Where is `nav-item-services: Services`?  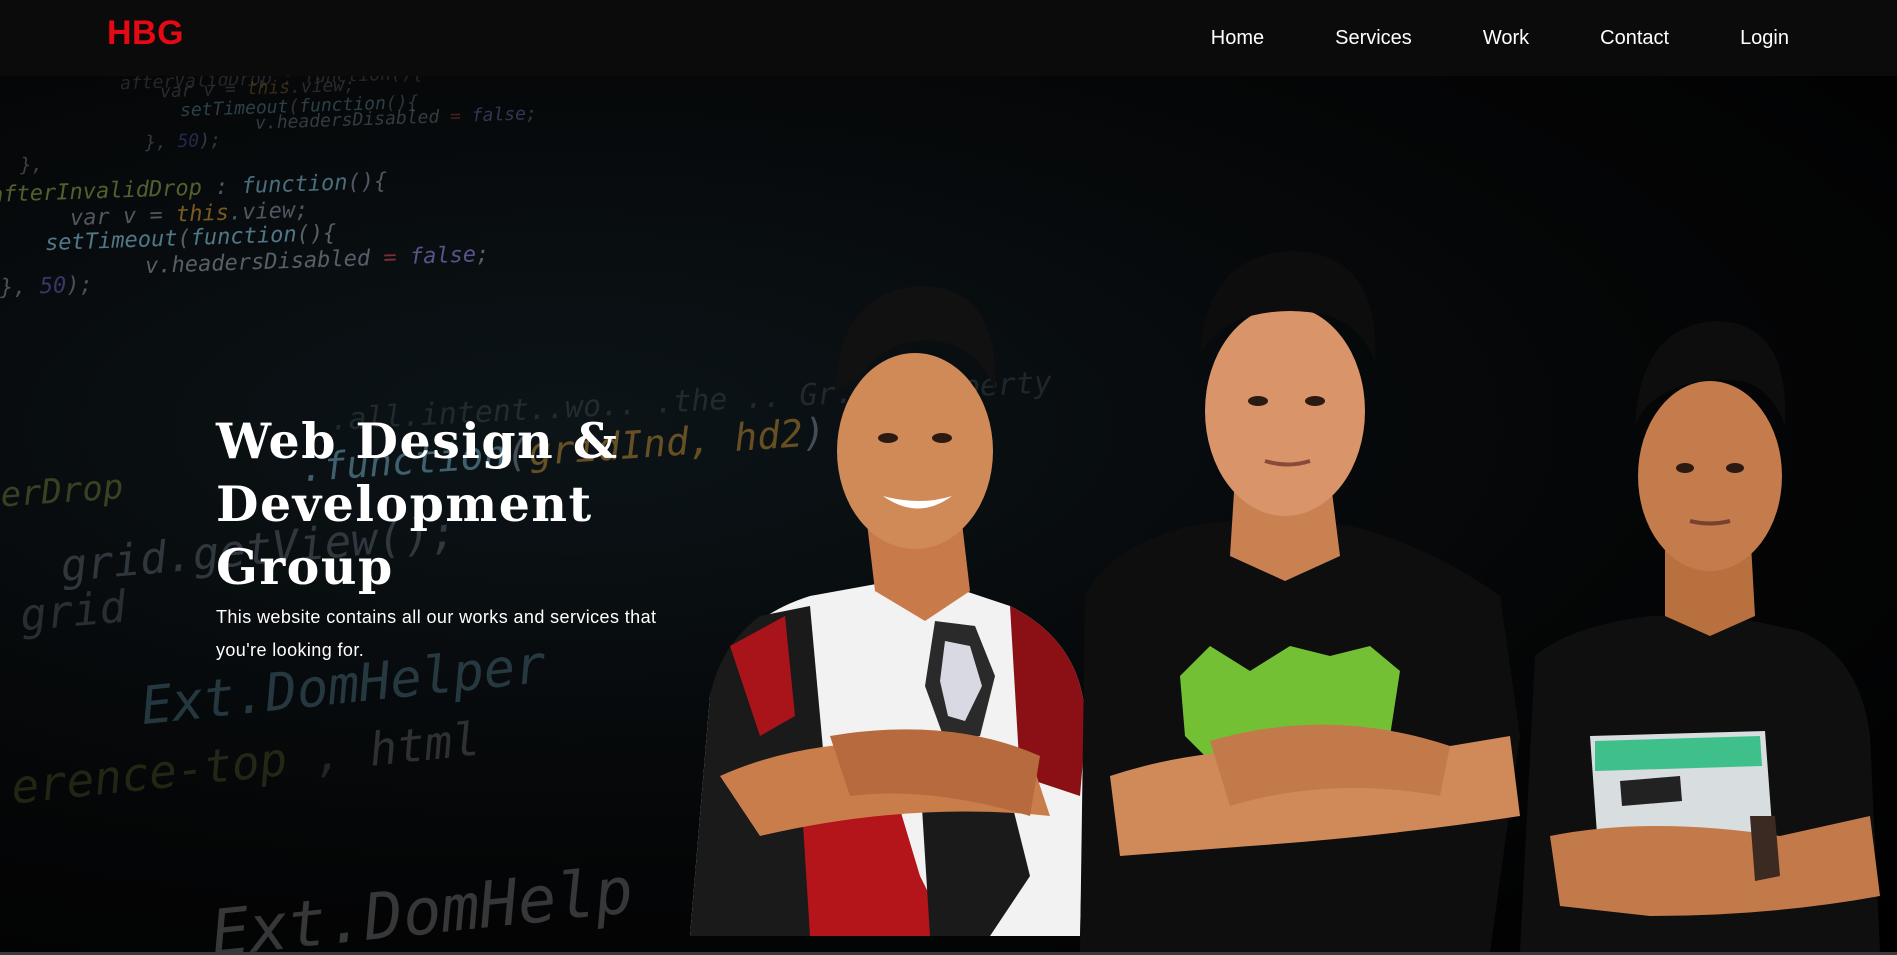 nav-item-services: Services is located at coordinates (1373, 38).